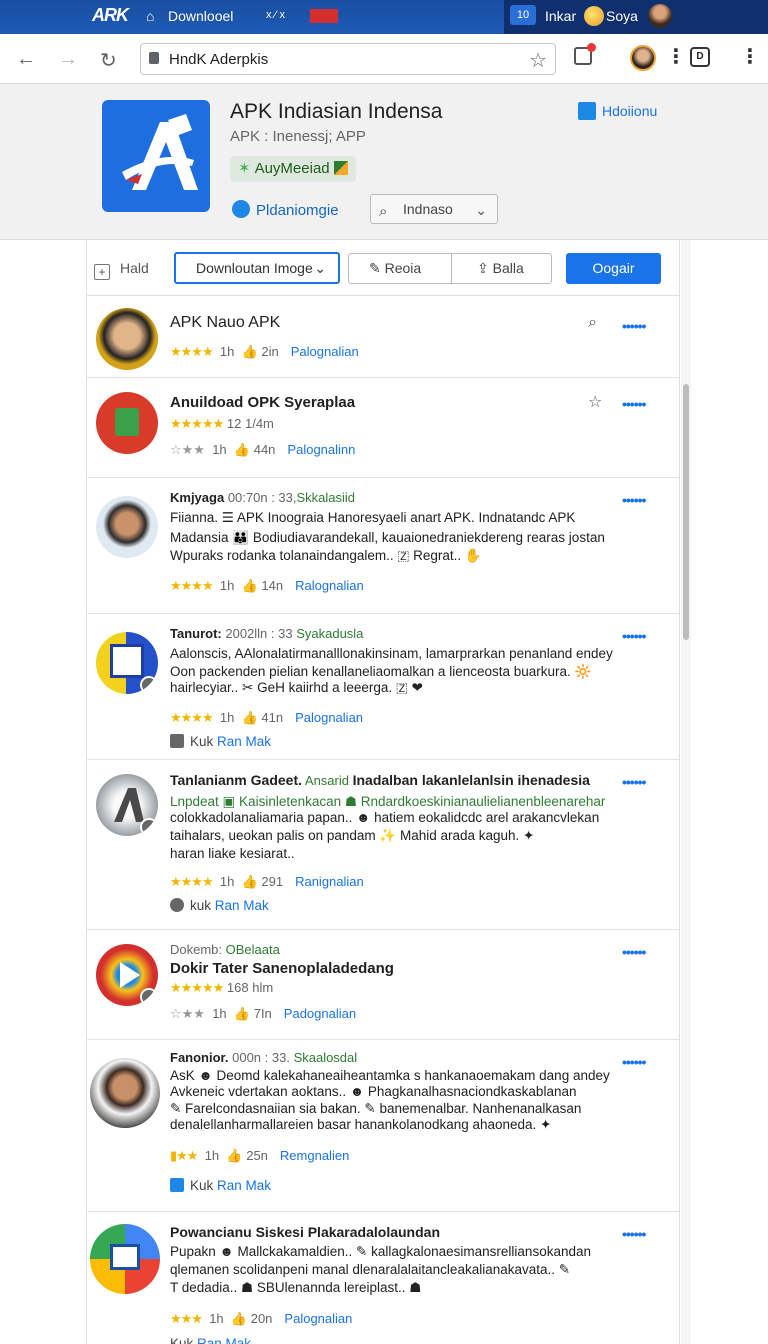 This screenshot has width=768, height=1344. I want to click on share-button: ⇪ Balla, so click(500, 268).